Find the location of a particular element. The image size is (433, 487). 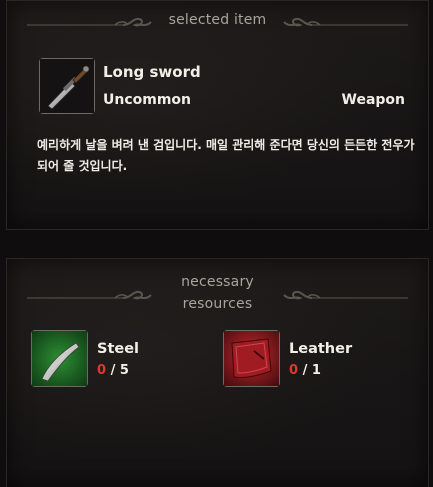

item-slot is located at coordinates (67, 86).